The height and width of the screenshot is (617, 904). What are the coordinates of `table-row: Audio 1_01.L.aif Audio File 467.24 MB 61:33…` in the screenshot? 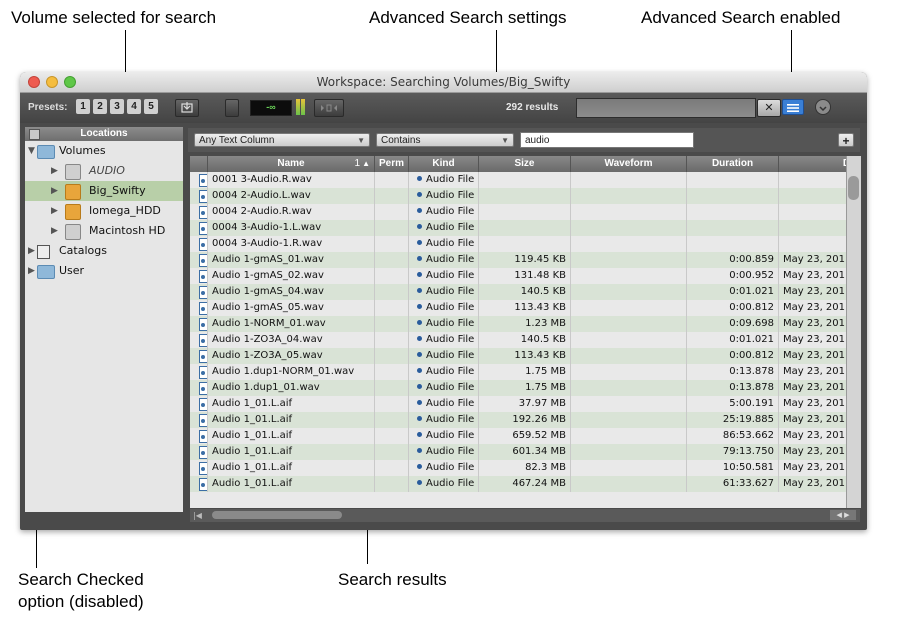 It's located at (518, 484).